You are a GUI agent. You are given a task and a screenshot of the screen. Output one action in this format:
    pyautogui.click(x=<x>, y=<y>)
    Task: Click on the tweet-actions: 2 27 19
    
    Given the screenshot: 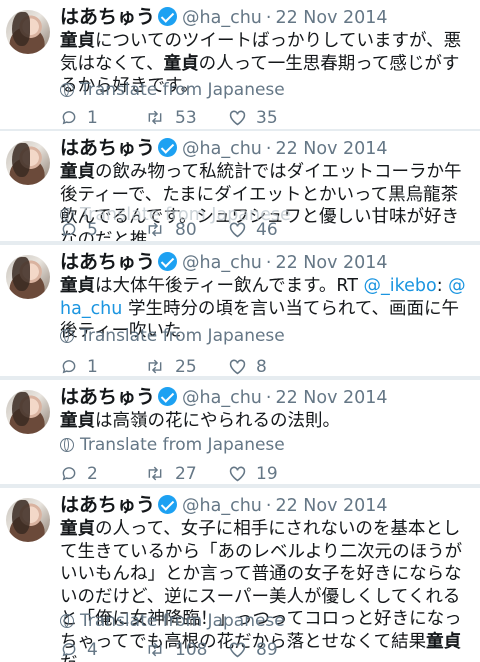 What is the action you would take?
    pyautogui.click(x=186, y=474)
    